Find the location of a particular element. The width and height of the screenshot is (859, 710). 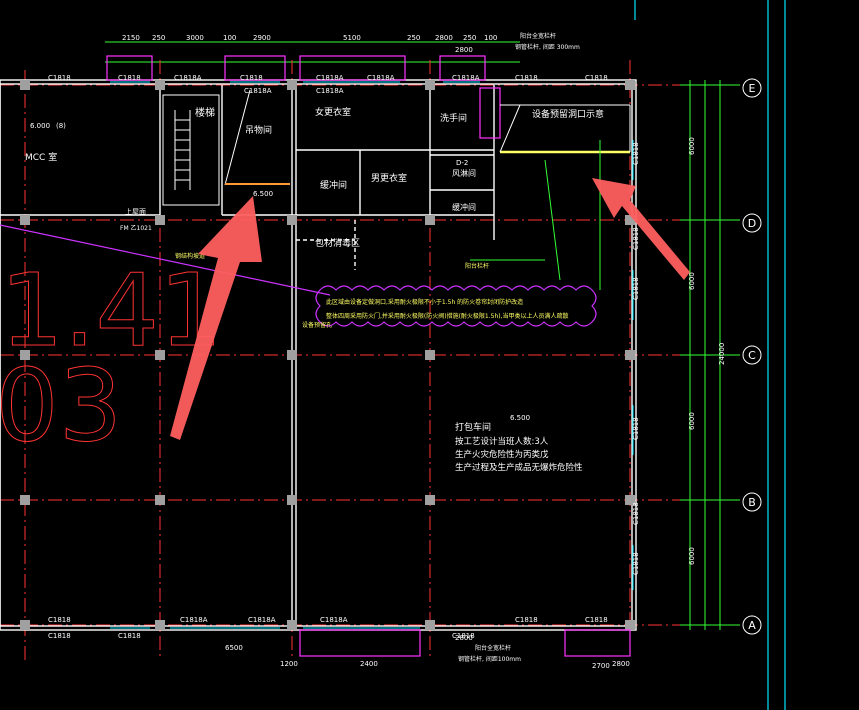

window-right-4: C1818 is located at coordinates (636, 513).